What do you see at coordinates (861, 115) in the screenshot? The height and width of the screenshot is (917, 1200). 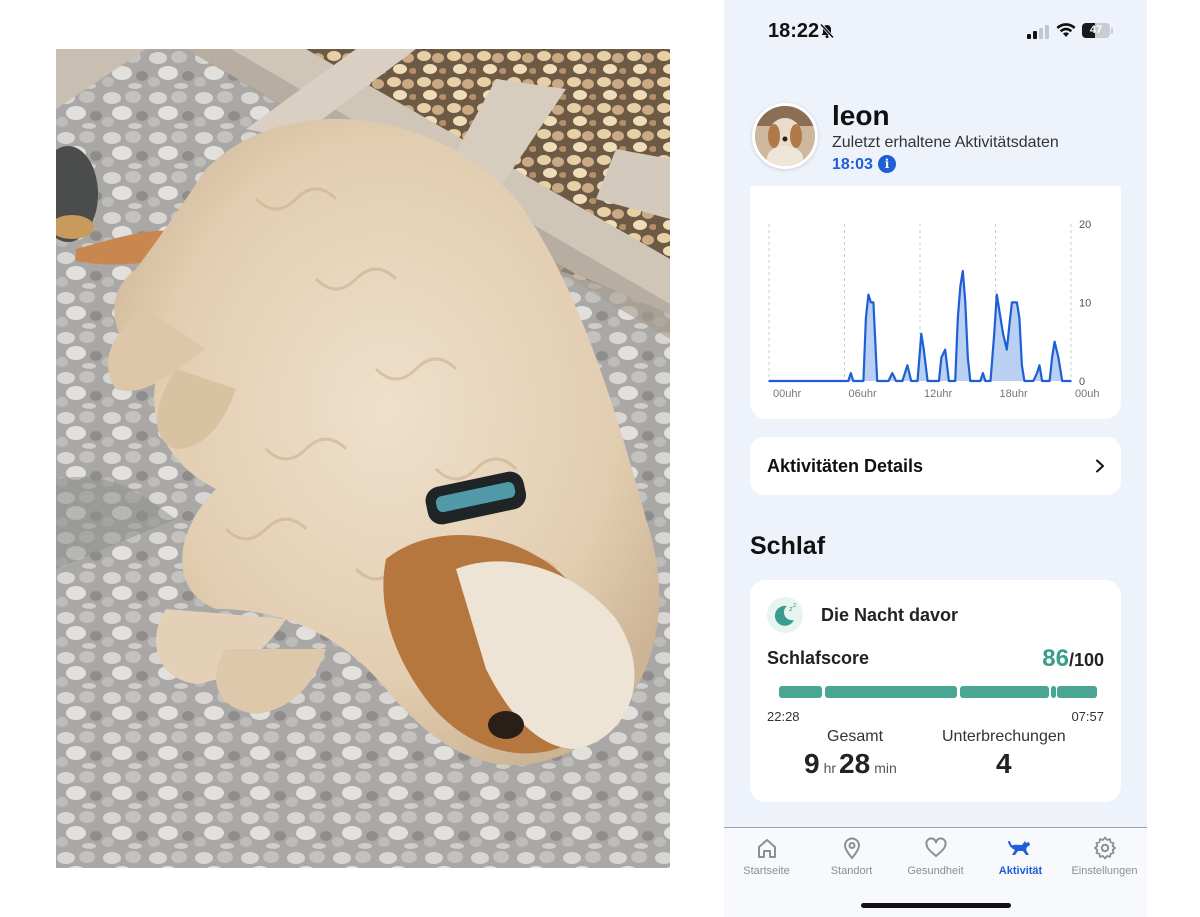 I see `pet-name: leon` at bounding box center [861, 115].